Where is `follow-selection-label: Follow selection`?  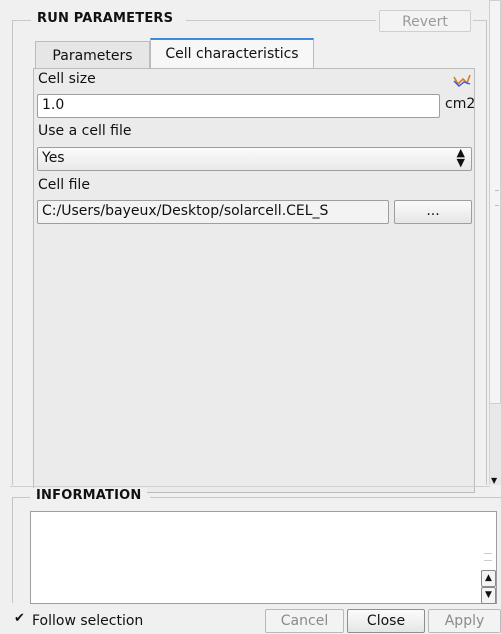 follow-selection-label: Follow selection is located at coordinates (88, 621).